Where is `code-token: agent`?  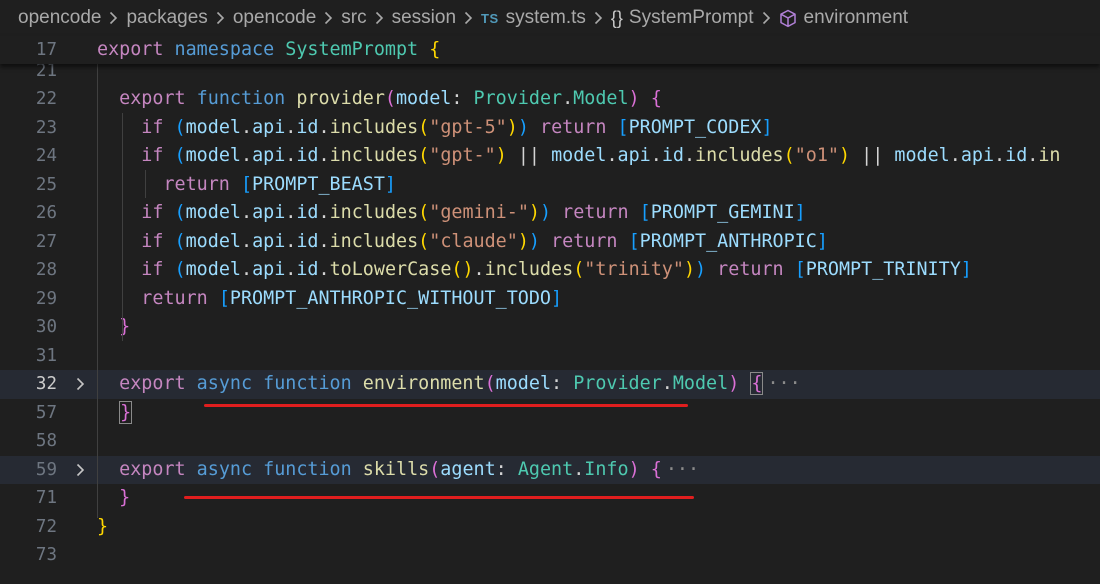
code-token: agent is located at coordinates (468, 469).